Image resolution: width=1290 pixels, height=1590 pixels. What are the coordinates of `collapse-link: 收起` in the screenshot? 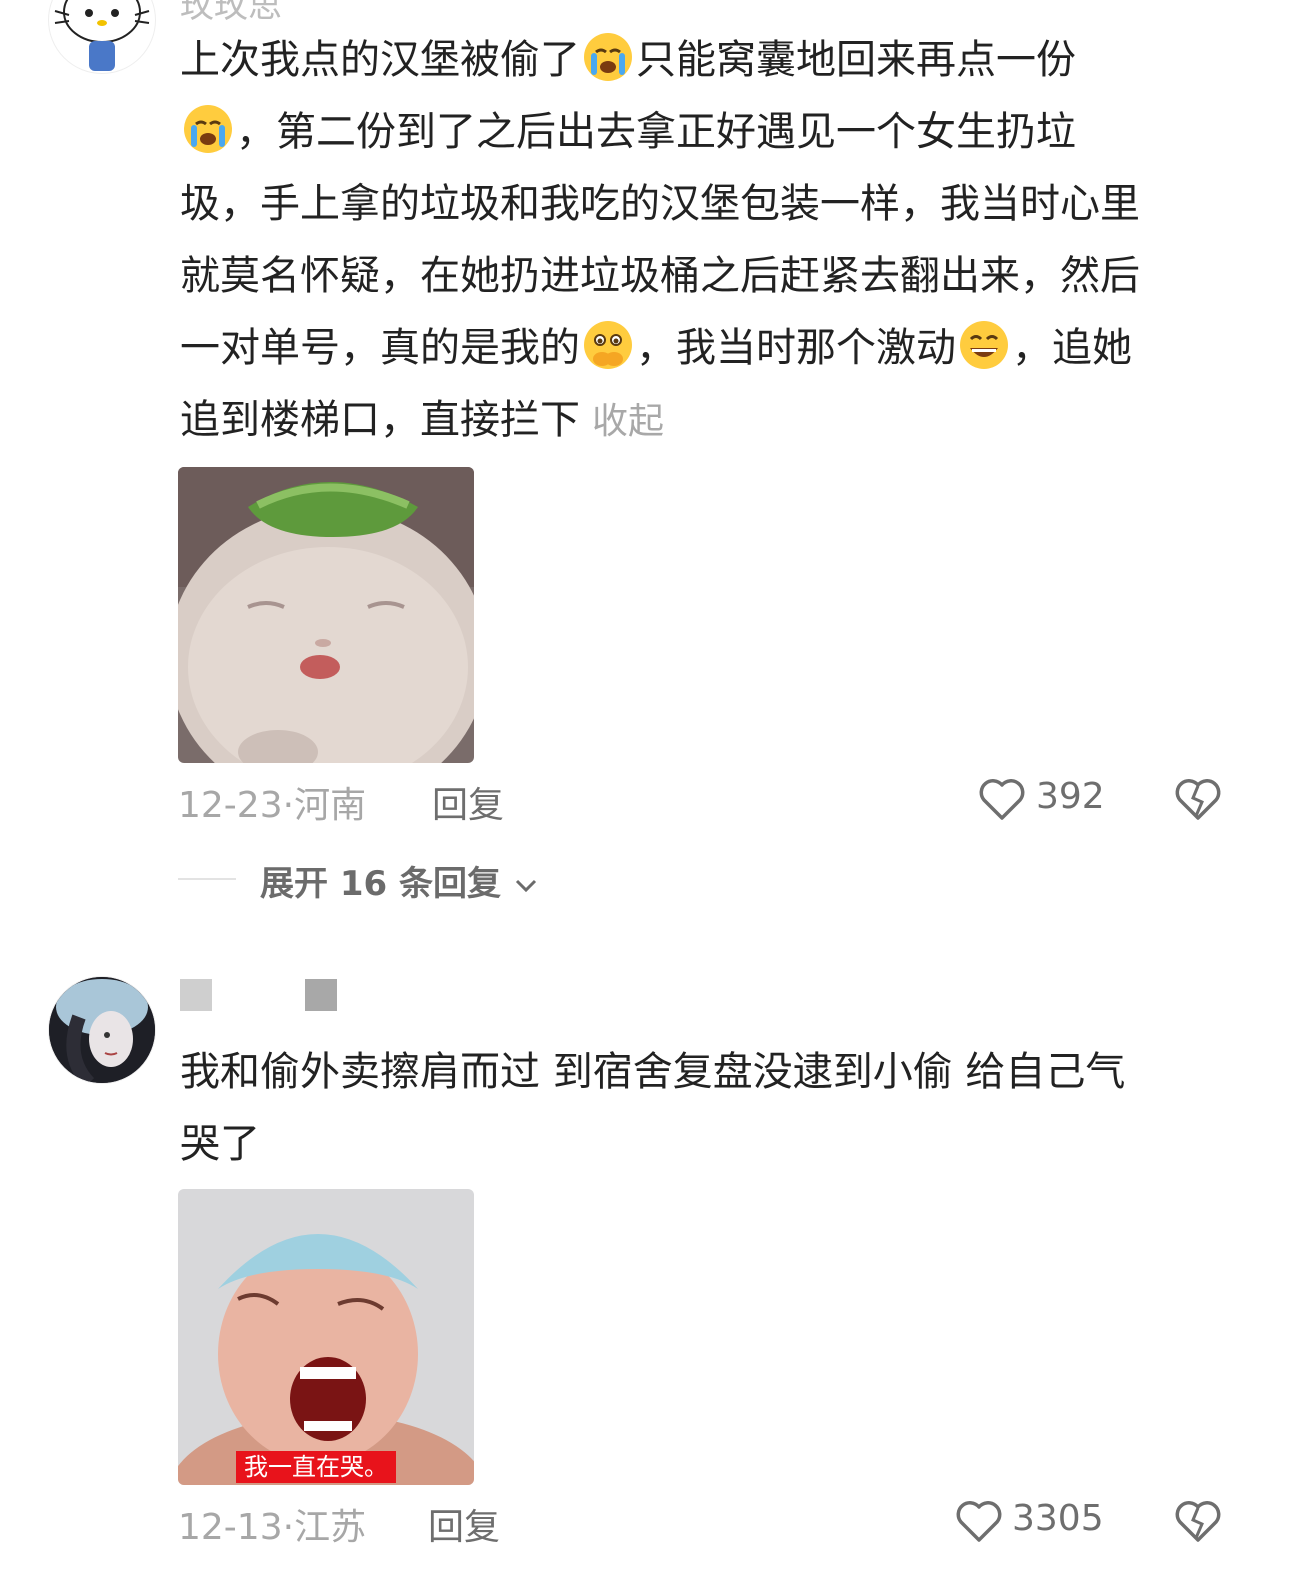 It's located at (628, 421).